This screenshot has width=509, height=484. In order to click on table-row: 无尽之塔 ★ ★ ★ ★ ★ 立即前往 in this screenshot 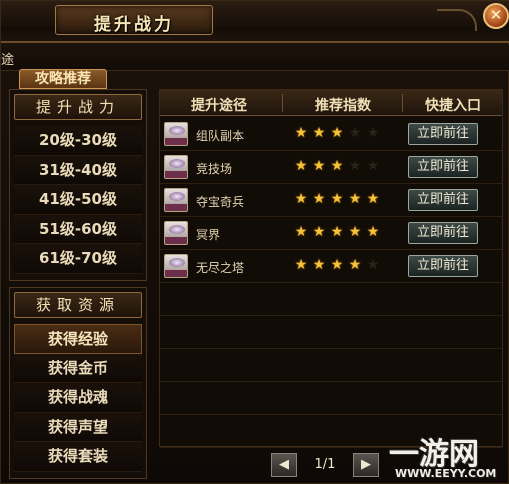, I will do `click(331, 266)`.